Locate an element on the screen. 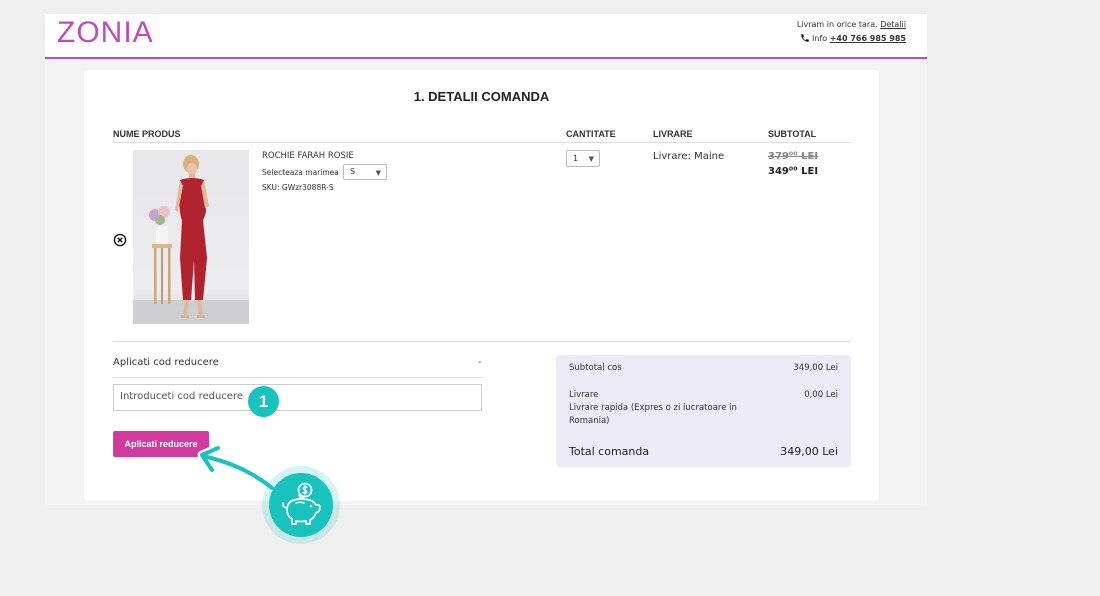 The height and width of the screenshot is (596, 1100). product-image is located at coordinates (191, 237).